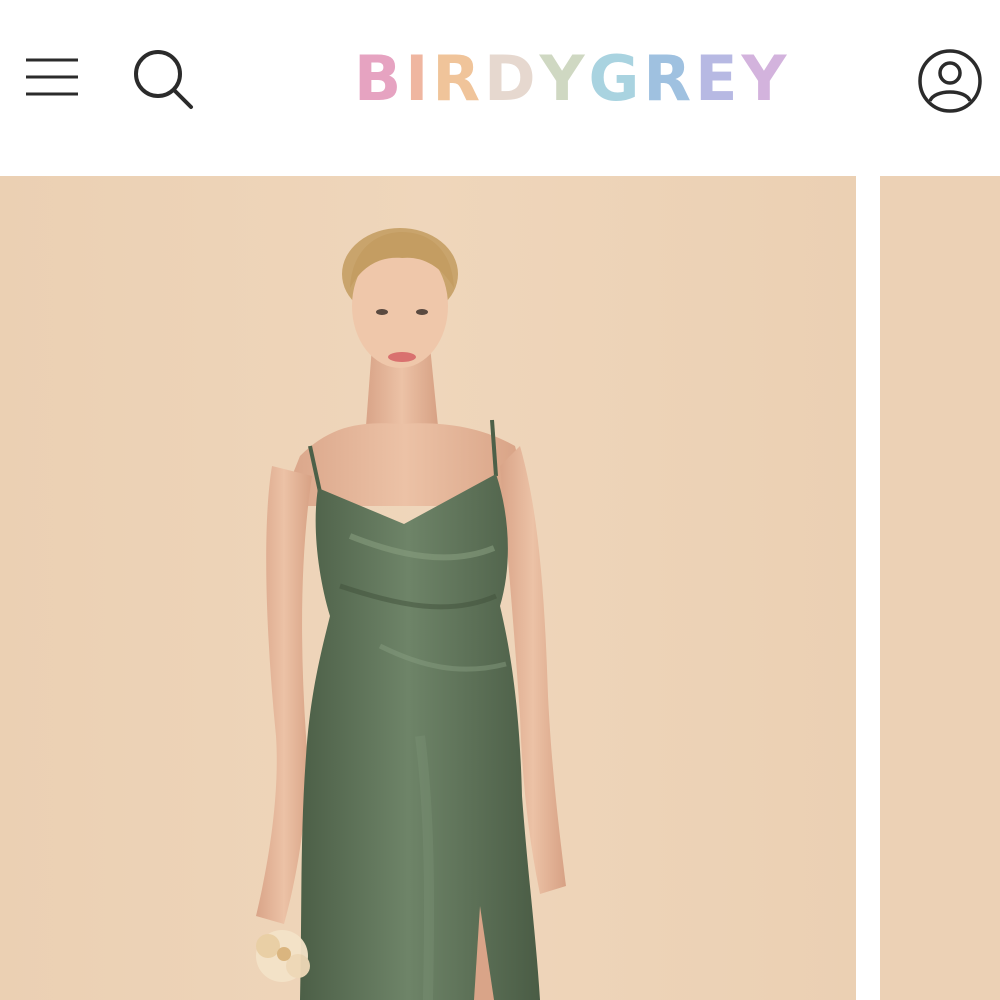 The height and width of the screenshot is (1000, 1000). What do you see at coordinates (419, 78) in the screenshot?
I see `logo-letter: I` at bounding box center [419, 78].